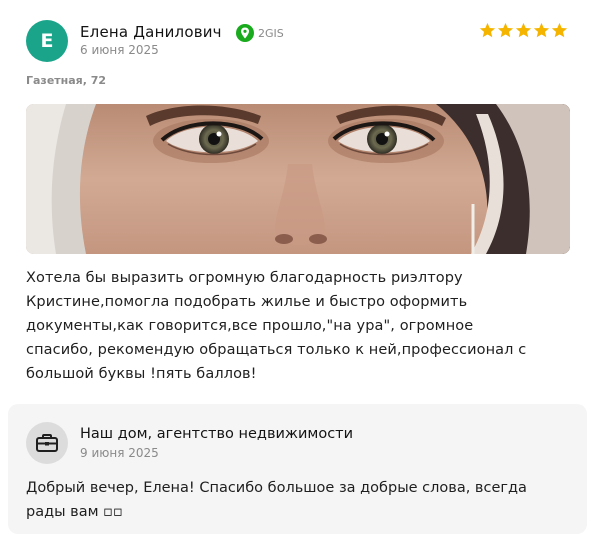  I want to click on source-badge: 2GIS, so click(260, 33).